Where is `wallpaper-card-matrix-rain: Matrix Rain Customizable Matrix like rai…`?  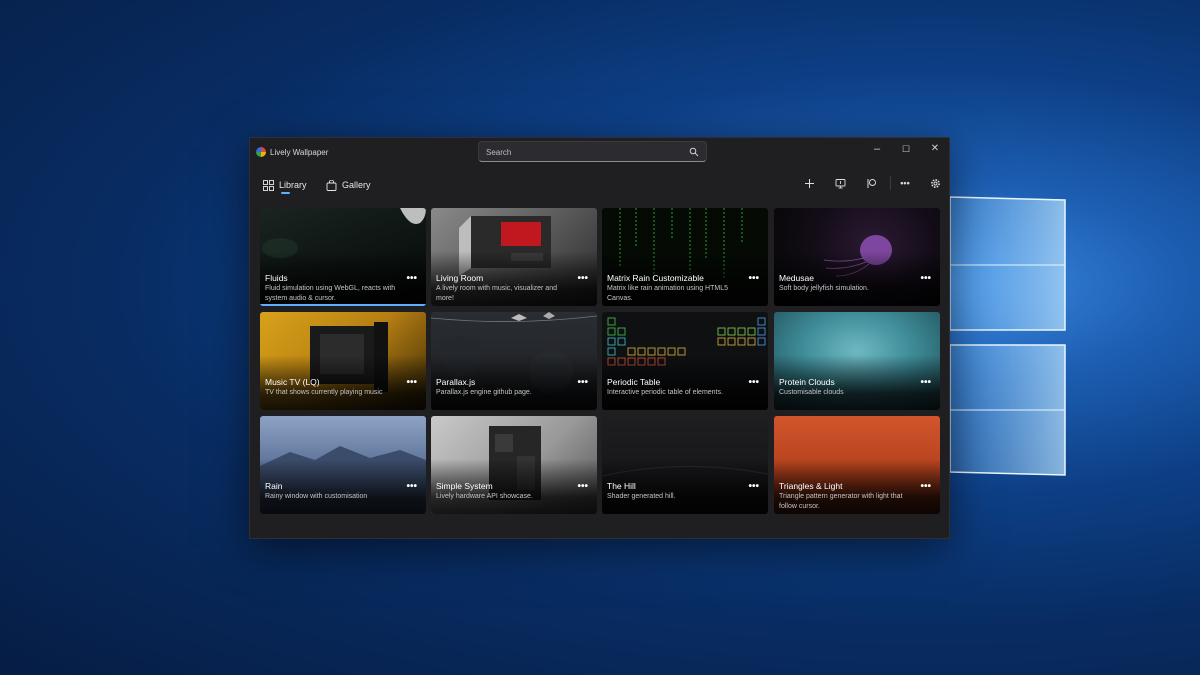
wallpaper-card-matrix-rain: Matrix Rain Customizable Matrix like rai… is located at coordinates (685, 257).